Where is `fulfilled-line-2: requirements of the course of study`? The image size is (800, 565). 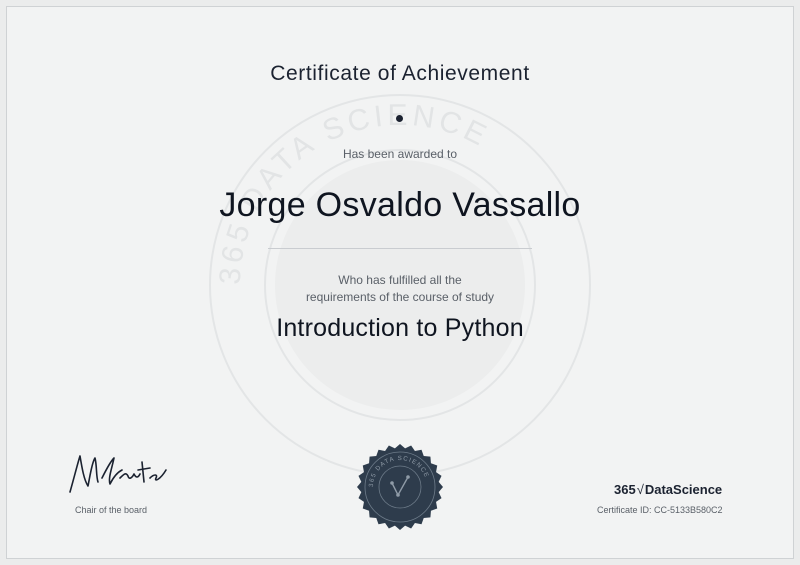
fulfilled-line-2: requirements of the course of study is located at coordinates (400, 297).